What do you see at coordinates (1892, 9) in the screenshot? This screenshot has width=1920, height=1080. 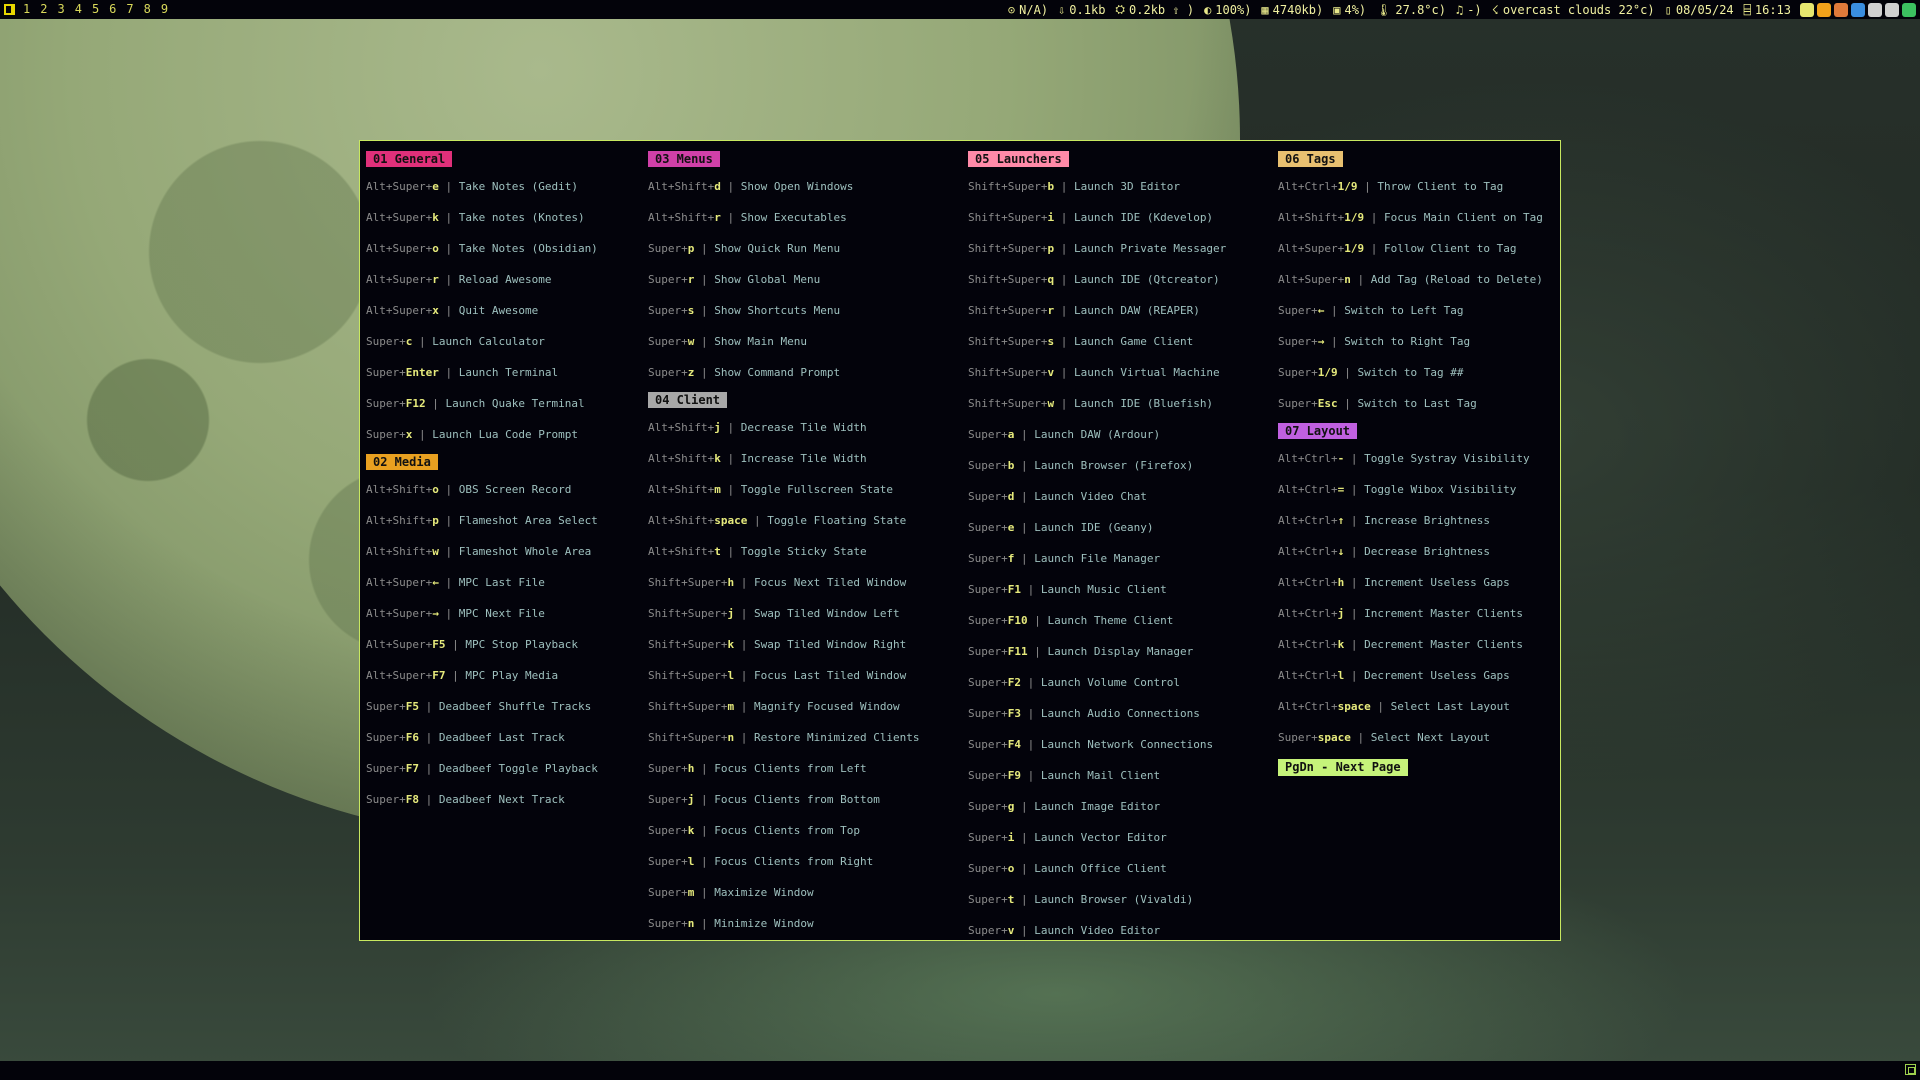 I see `tray-volume-icon` at bounding box center [1892, 9].